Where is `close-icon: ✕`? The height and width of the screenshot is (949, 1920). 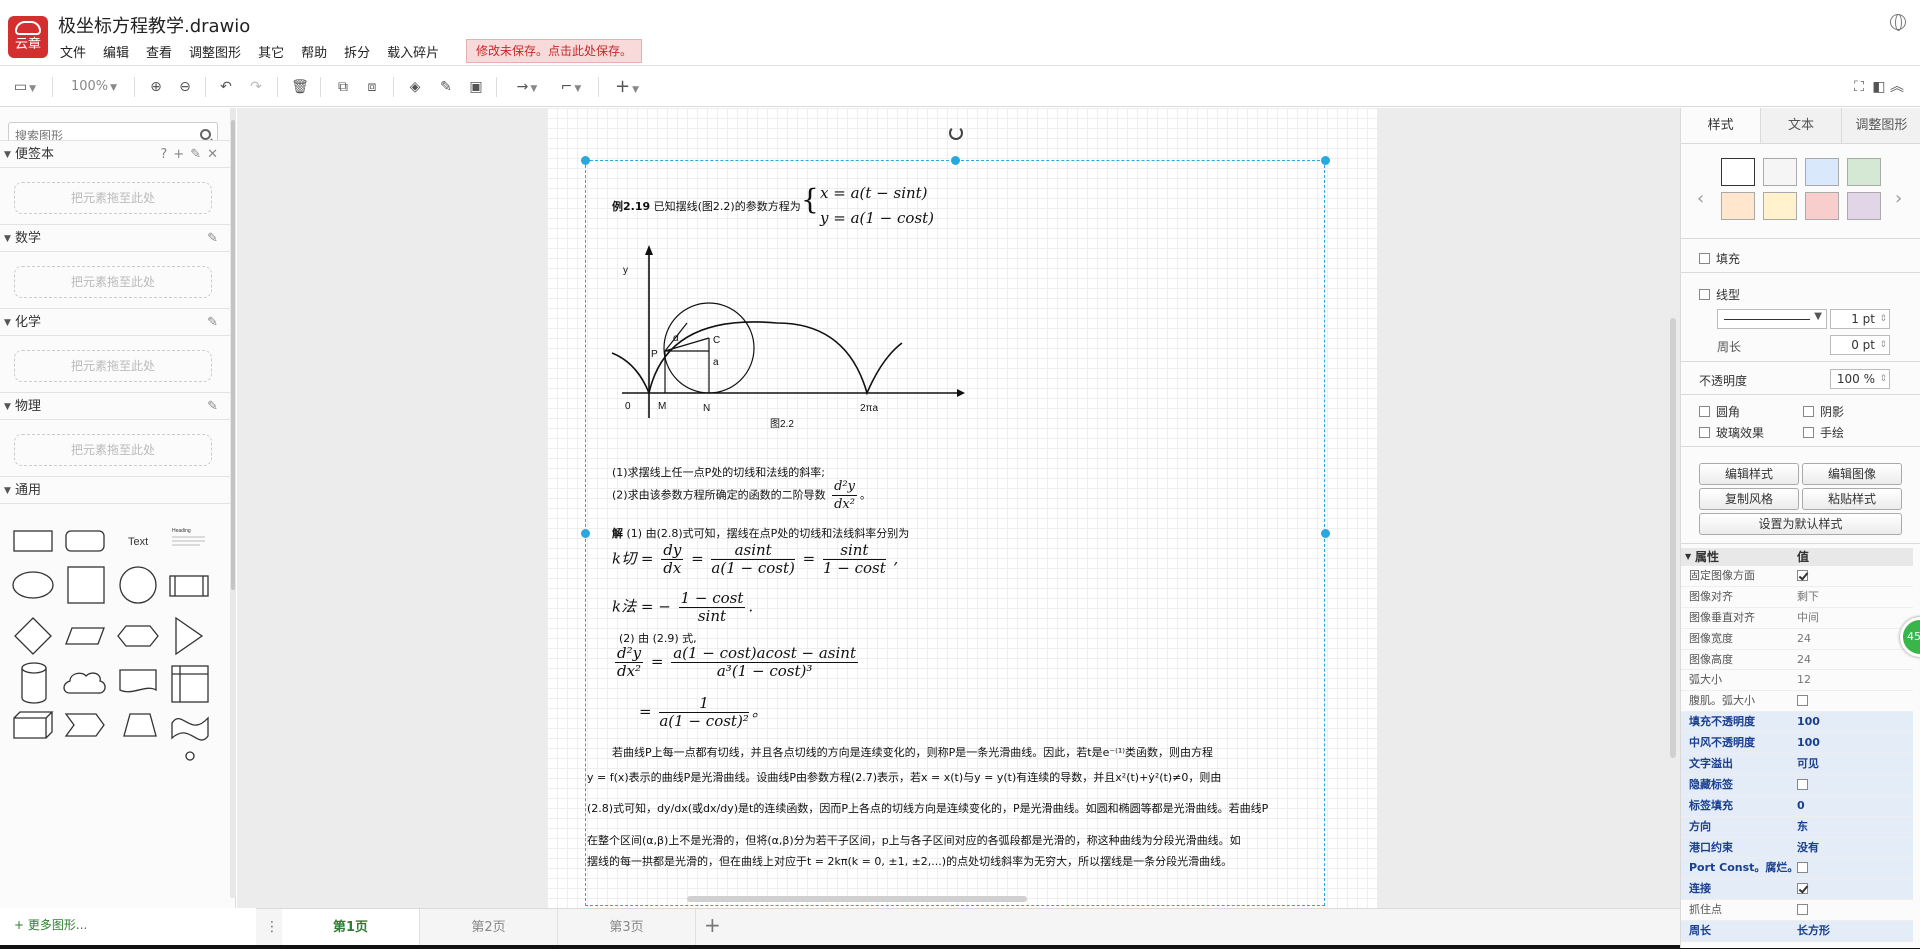 close-icon: ✕ is located at coordinates (212, 154).